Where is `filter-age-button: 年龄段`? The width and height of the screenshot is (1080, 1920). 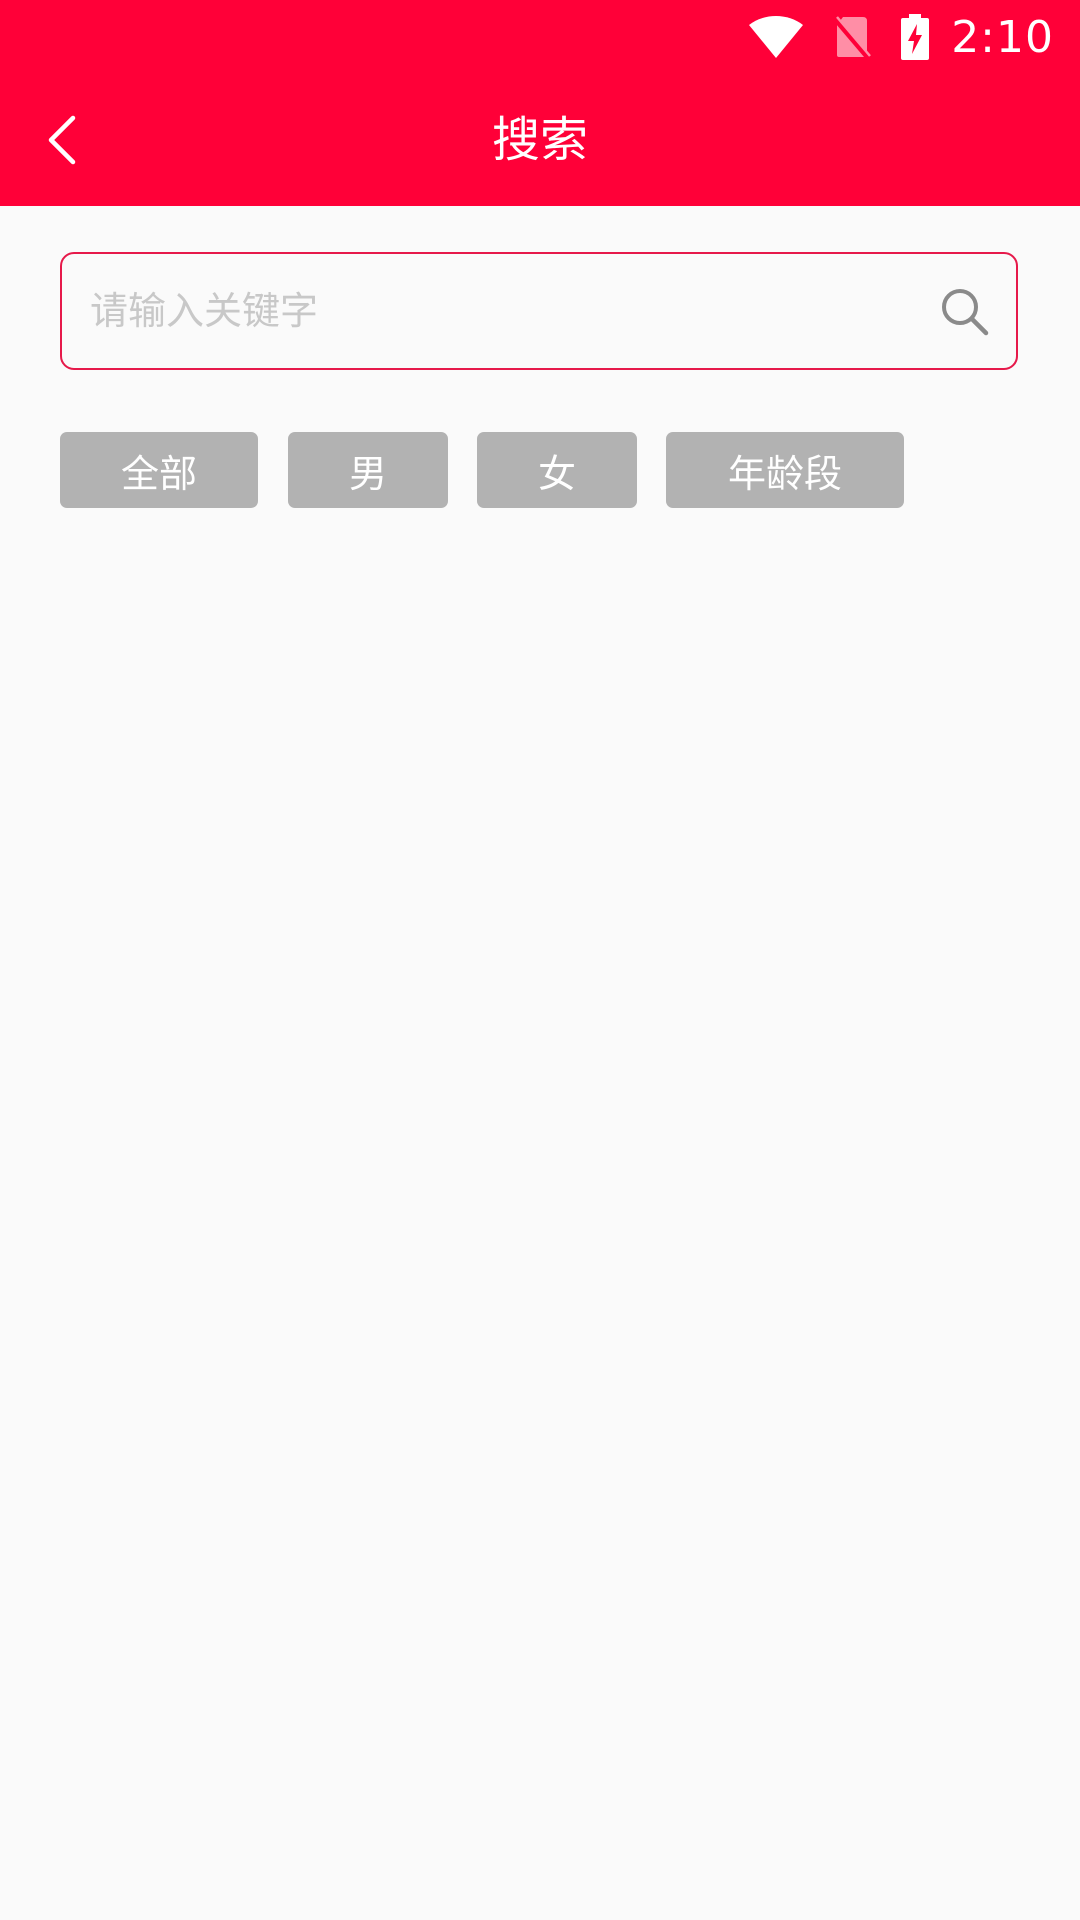
filter-age-button: 年龄段 is located at coordinates (785, 470).